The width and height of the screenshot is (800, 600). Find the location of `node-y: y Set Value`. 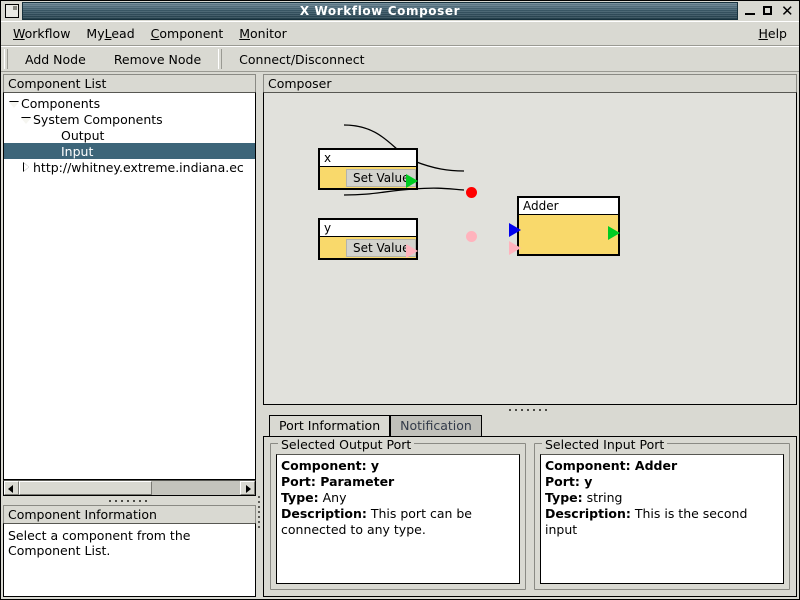

node-y: y Set Value is located at coordinates (368, 239).